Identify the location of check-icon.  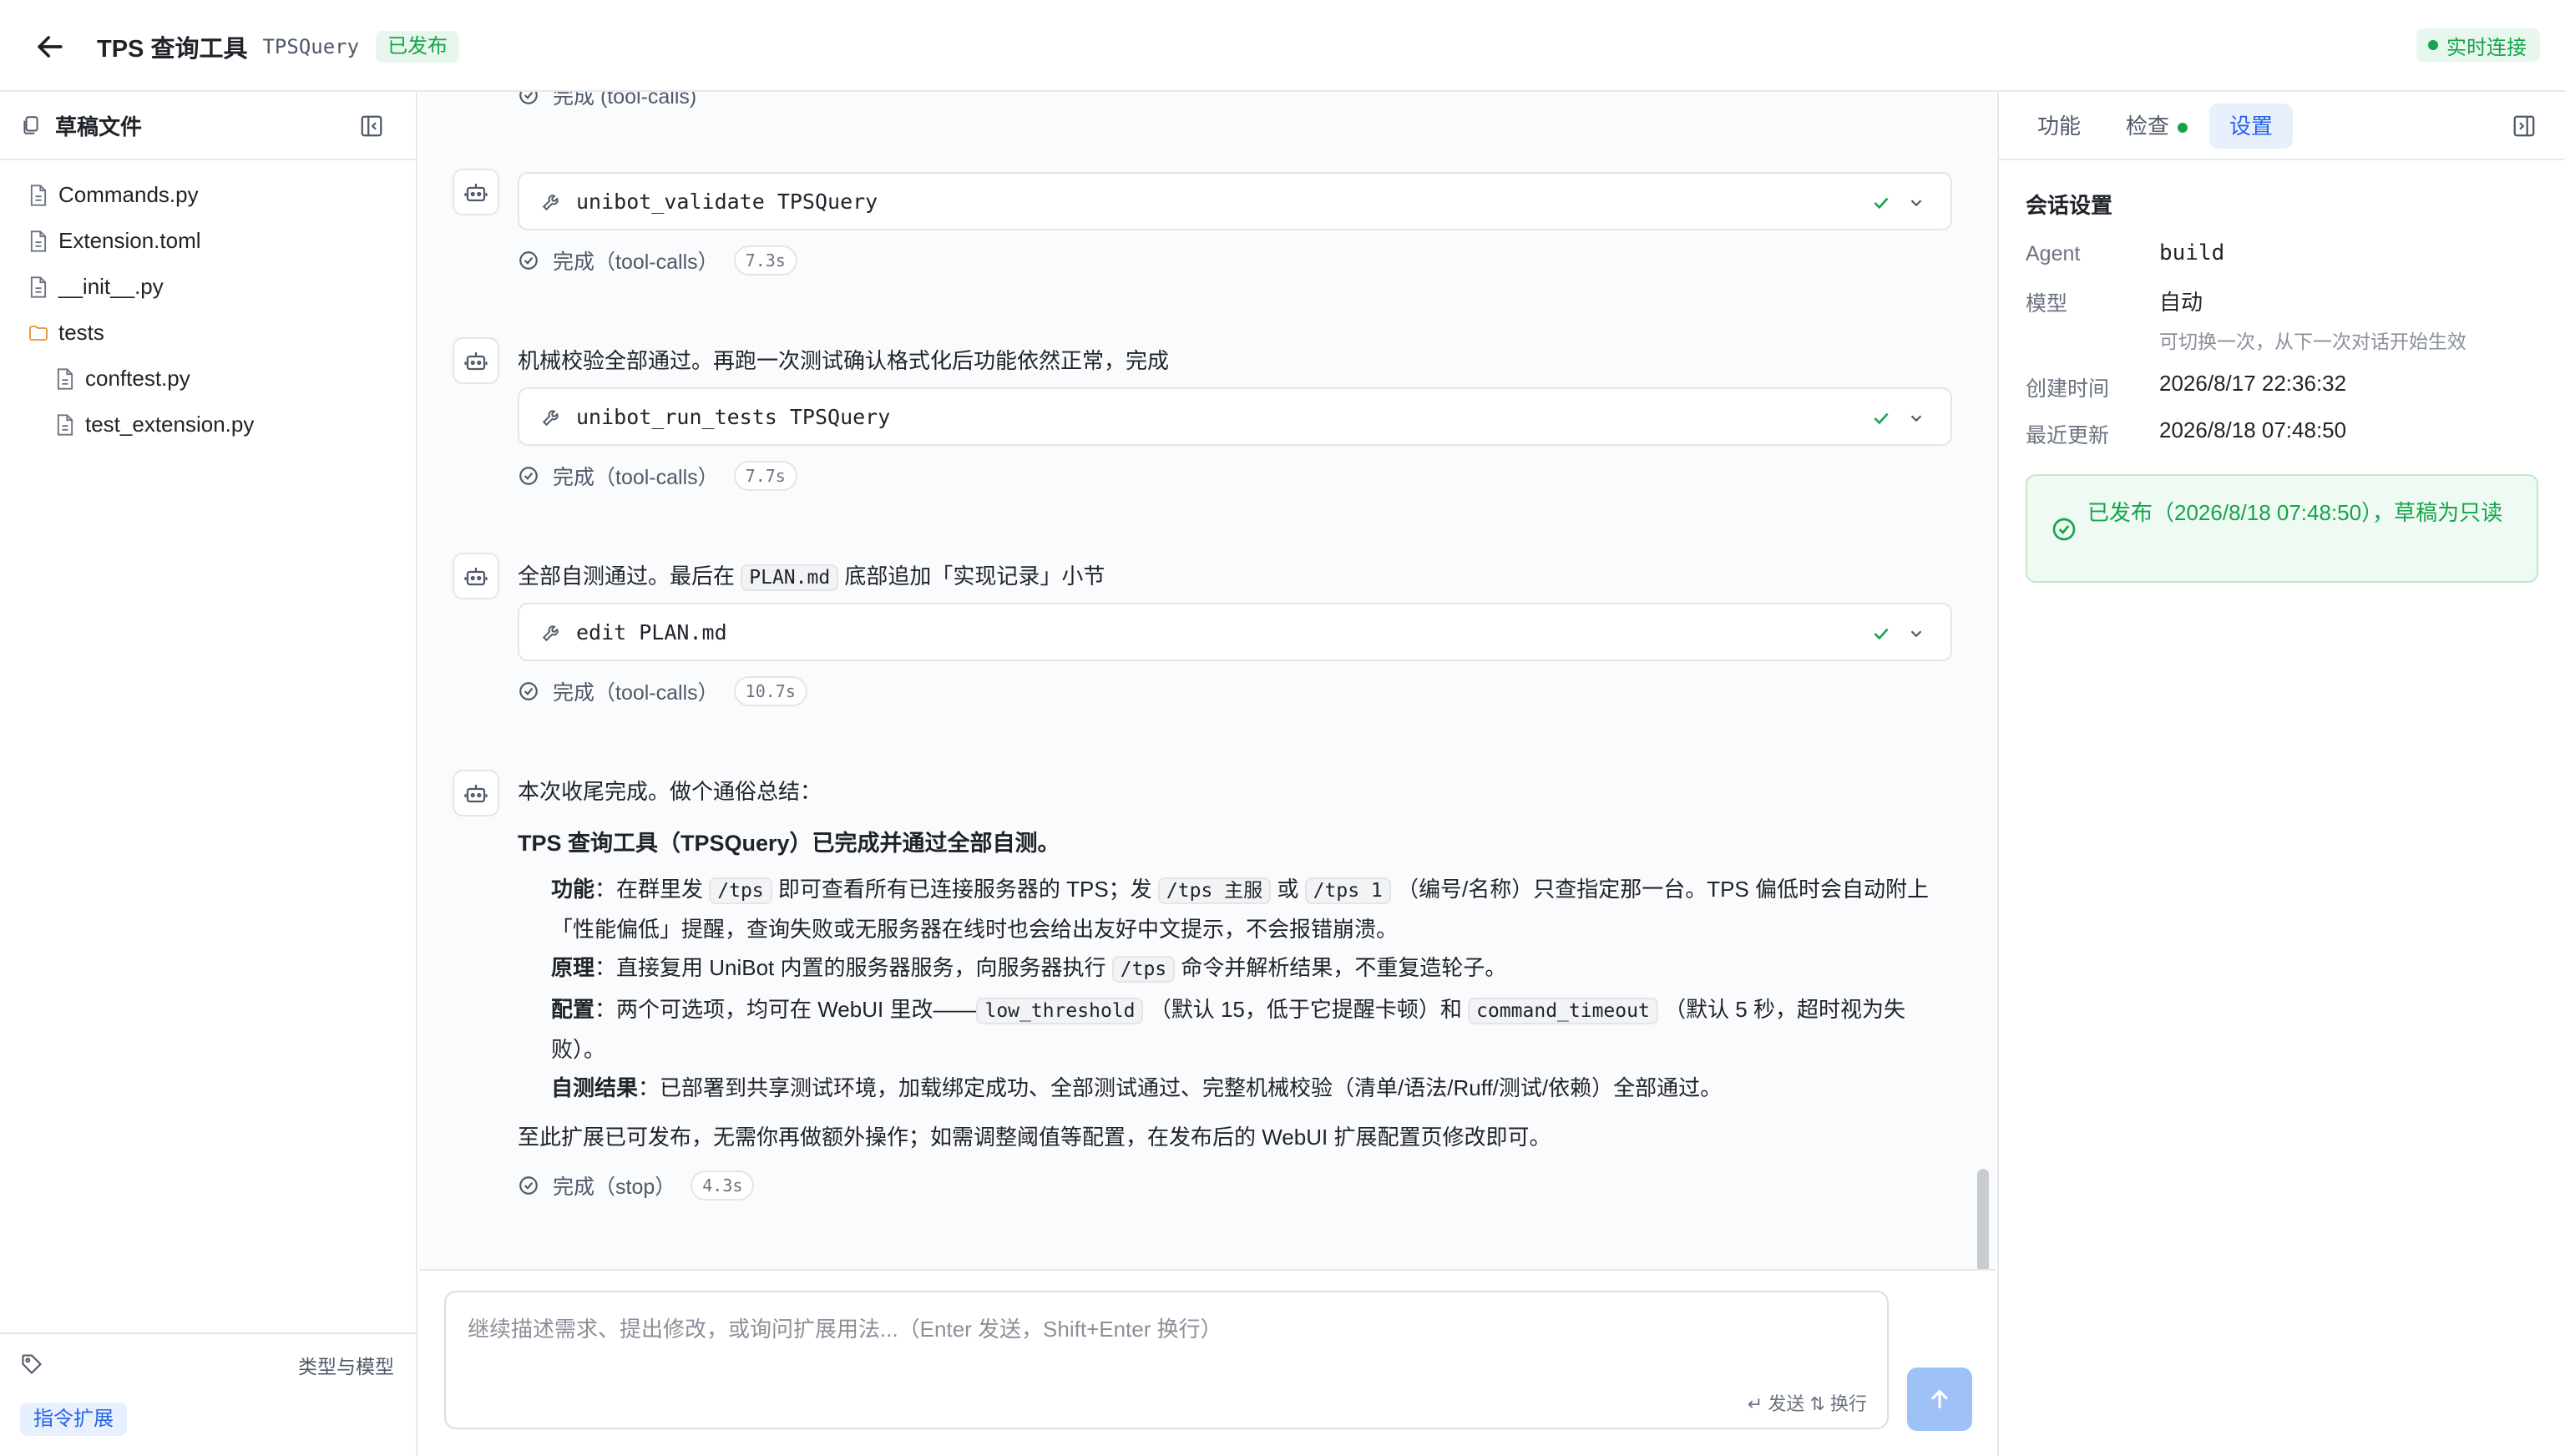
(1881, 418).